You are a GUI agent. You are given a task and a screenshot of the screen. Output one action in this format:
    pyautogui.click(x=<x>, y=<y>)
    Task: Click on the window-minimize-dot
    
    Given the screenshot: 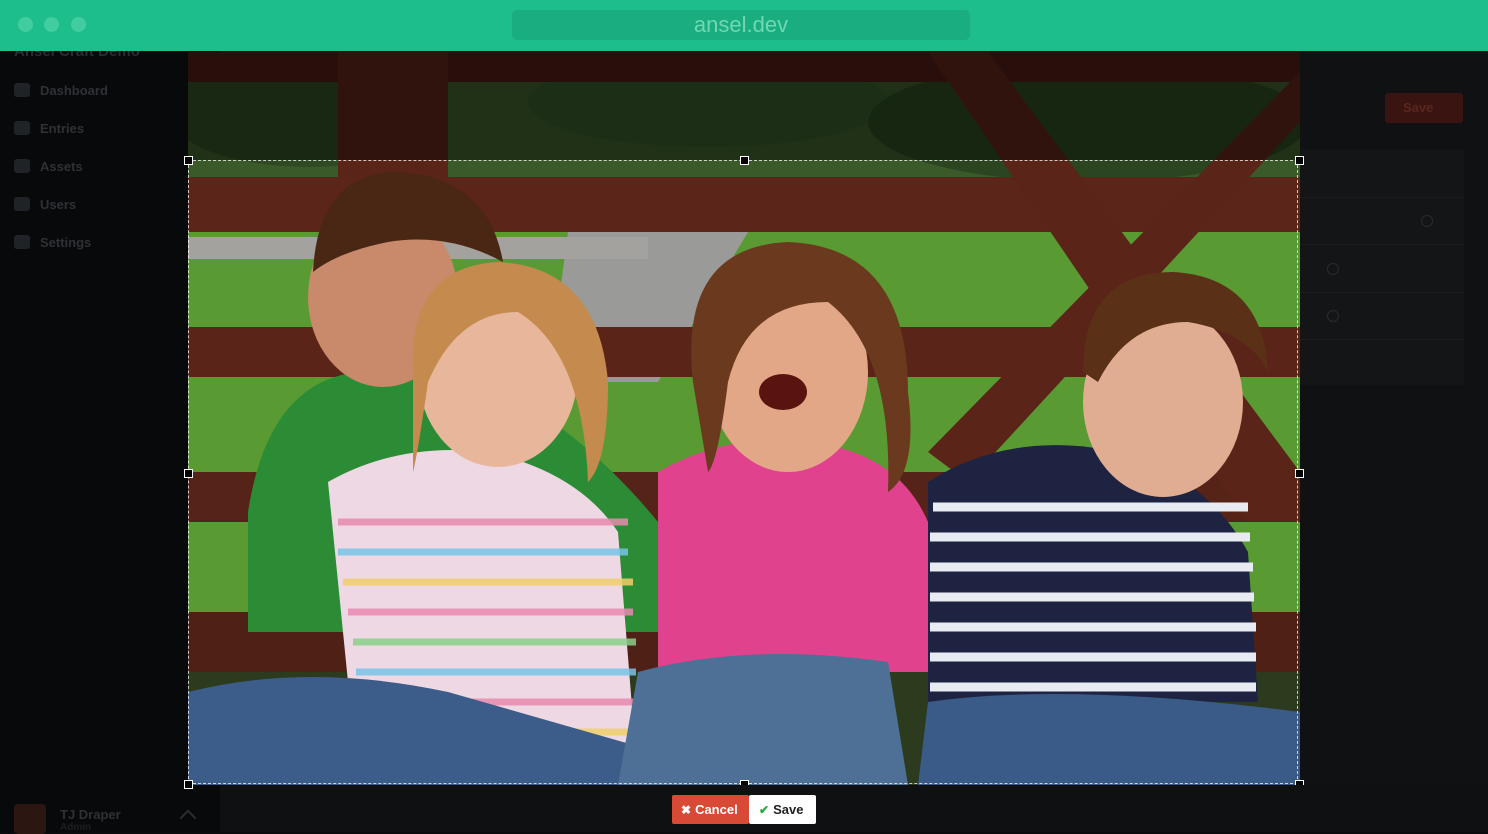 What is the action you would take?
    pyautogui.click(x=51, y=24)
    